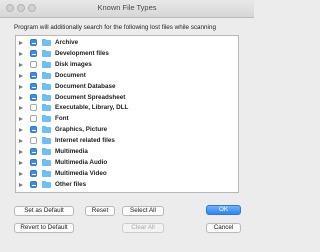  Describe the element at coordinates (127, 185) in the screenshot. I see `file-type-row: Other files` at that location.